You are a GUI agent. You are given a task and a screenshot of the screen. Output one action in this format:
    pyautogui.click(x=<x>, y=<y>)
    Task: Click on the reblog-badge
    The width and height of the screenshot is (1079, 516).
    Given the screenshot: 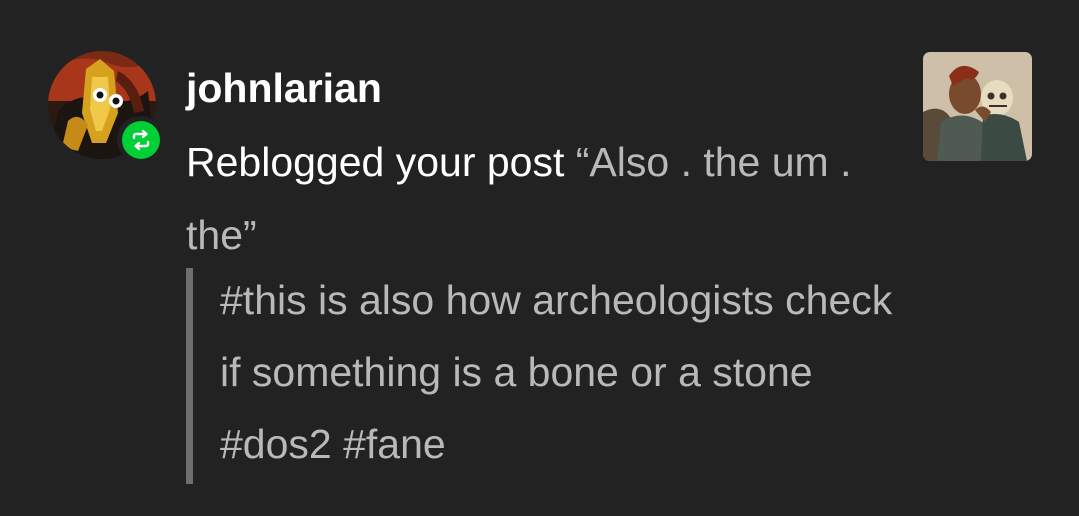 What is the action you would take?
    pyautogui.click(x=140, y=139)
    